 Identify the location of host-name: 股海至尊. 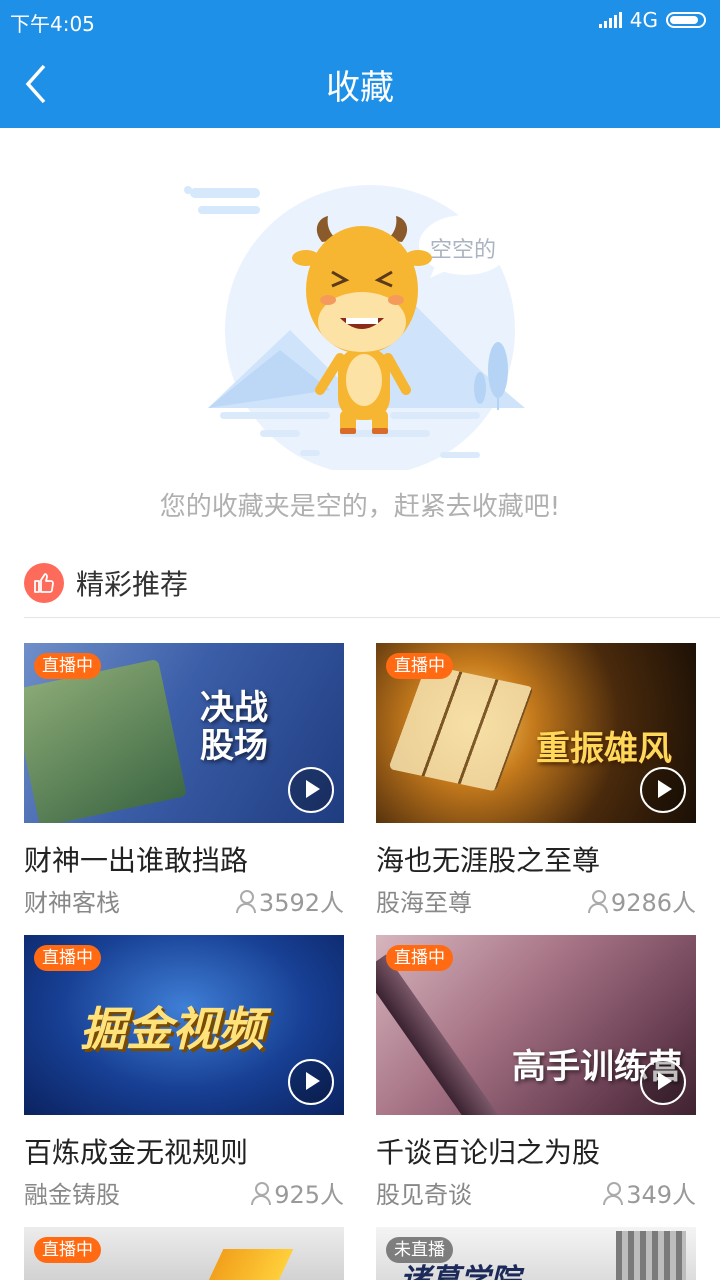
(424, 903).